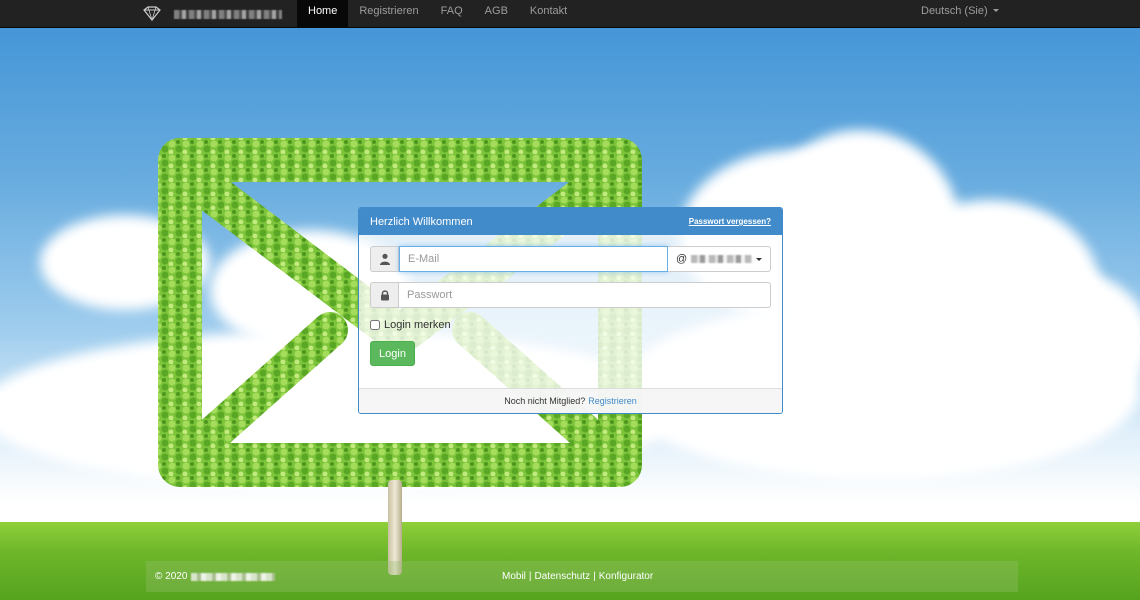  I want to click on envelope-fold-left, so click(262, 390).